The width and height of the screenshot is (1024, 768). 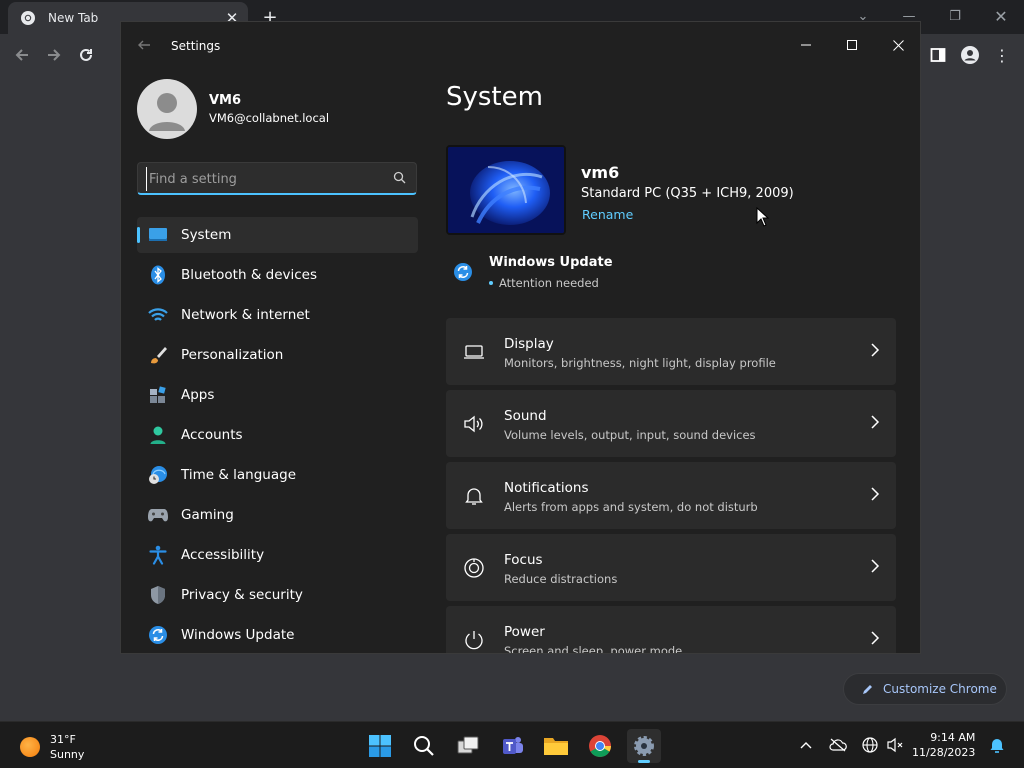 I want to click on task-view-button, so click(x=468, y=746).